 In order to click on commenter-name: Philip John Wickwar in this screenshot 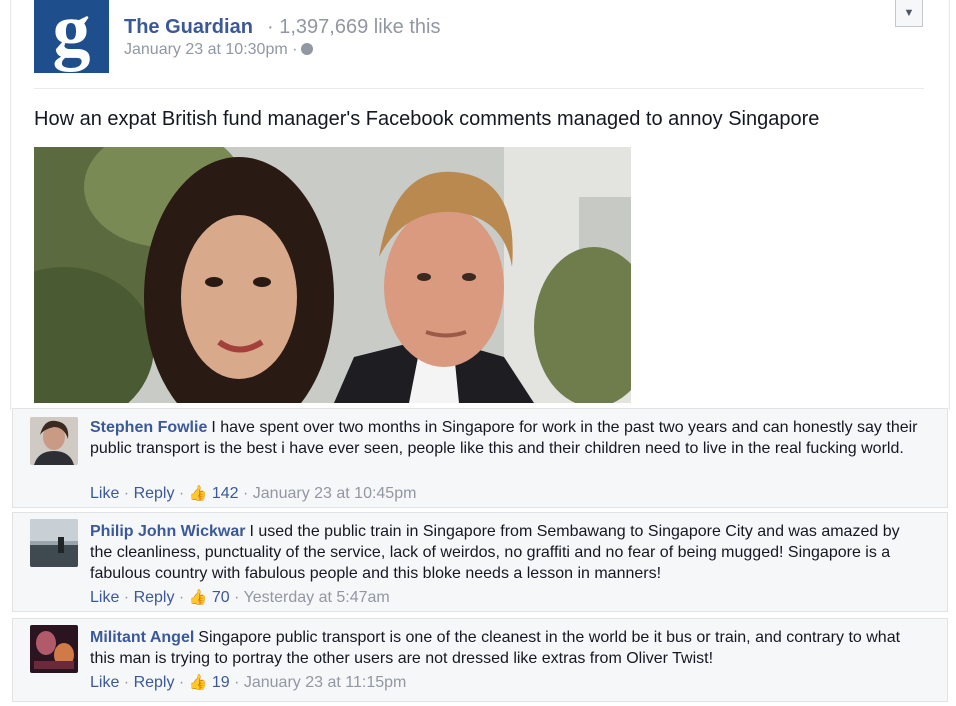, I will do `click(167, 531)`.